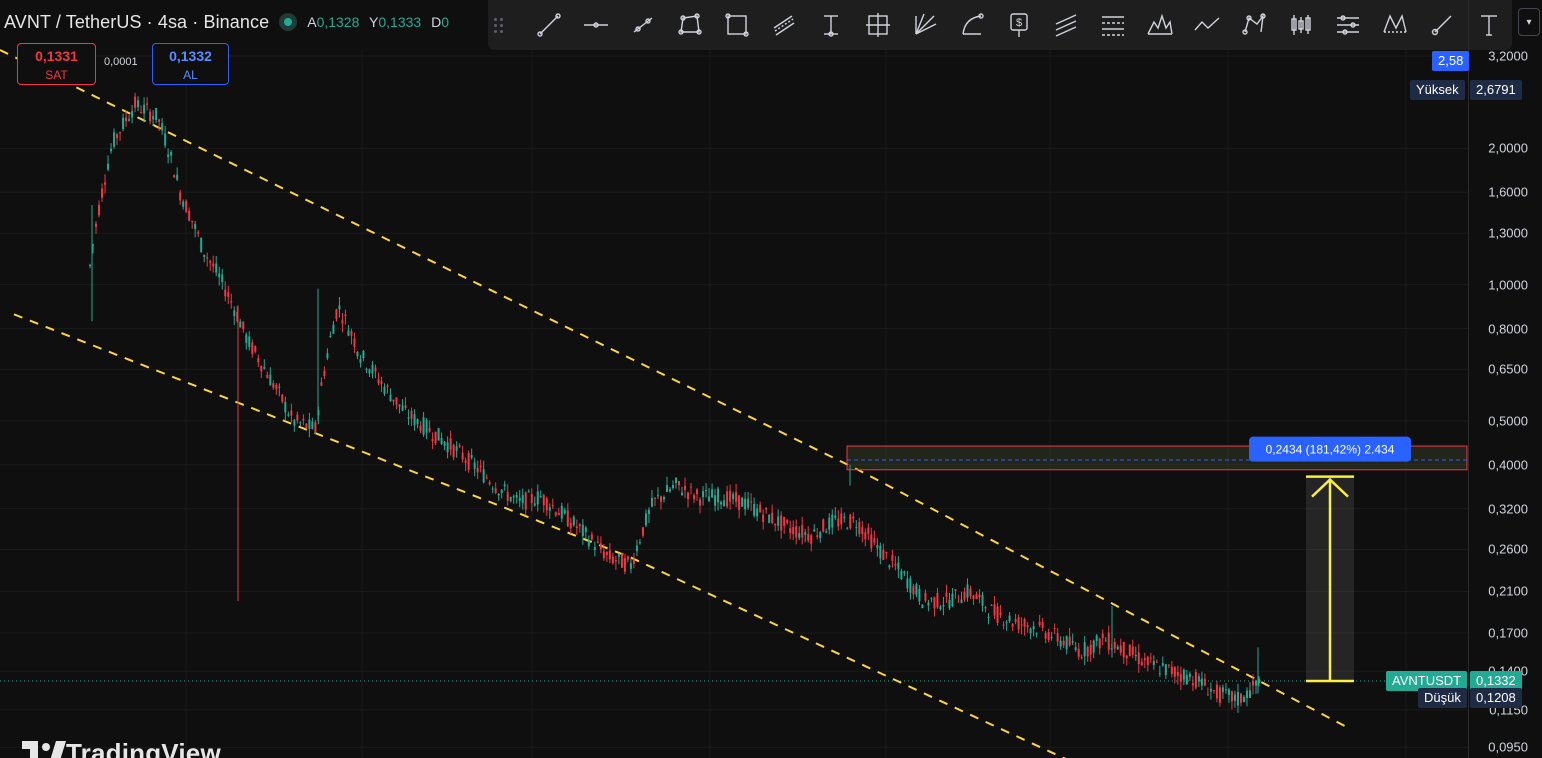 The height and width of the screenshot is (758, 1542). What do you see at coordinates (1394, 25) in the screenshot?
I see `xabcd-icon` at bounding box center [1394, 25].